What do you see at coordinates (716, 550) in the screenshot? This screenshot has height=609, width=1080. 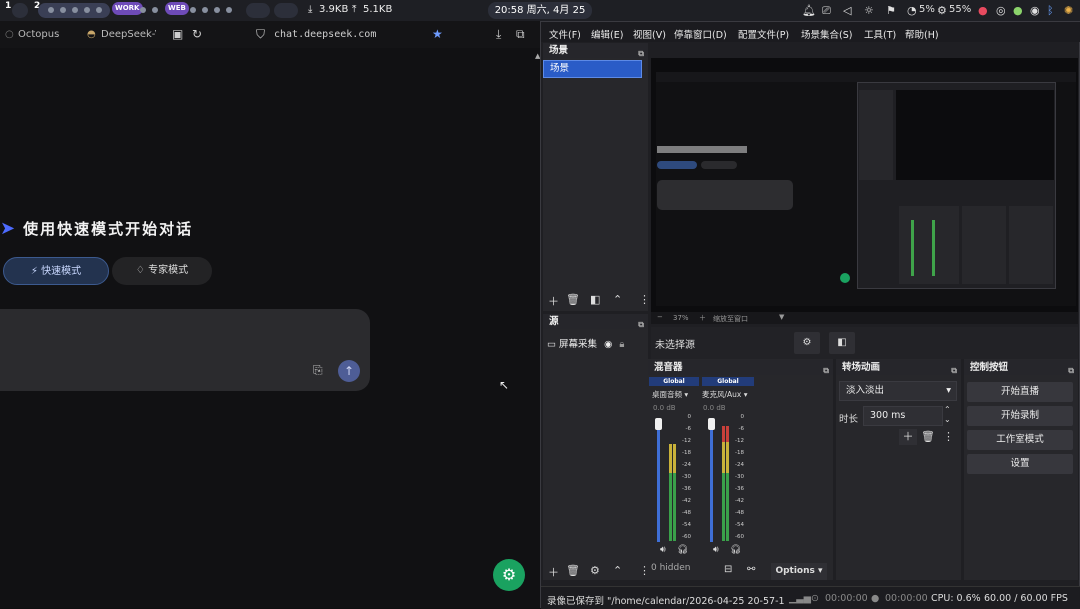 I see `channel-2-mute-icon: 🔊︎` at bounding box center [716, 550].